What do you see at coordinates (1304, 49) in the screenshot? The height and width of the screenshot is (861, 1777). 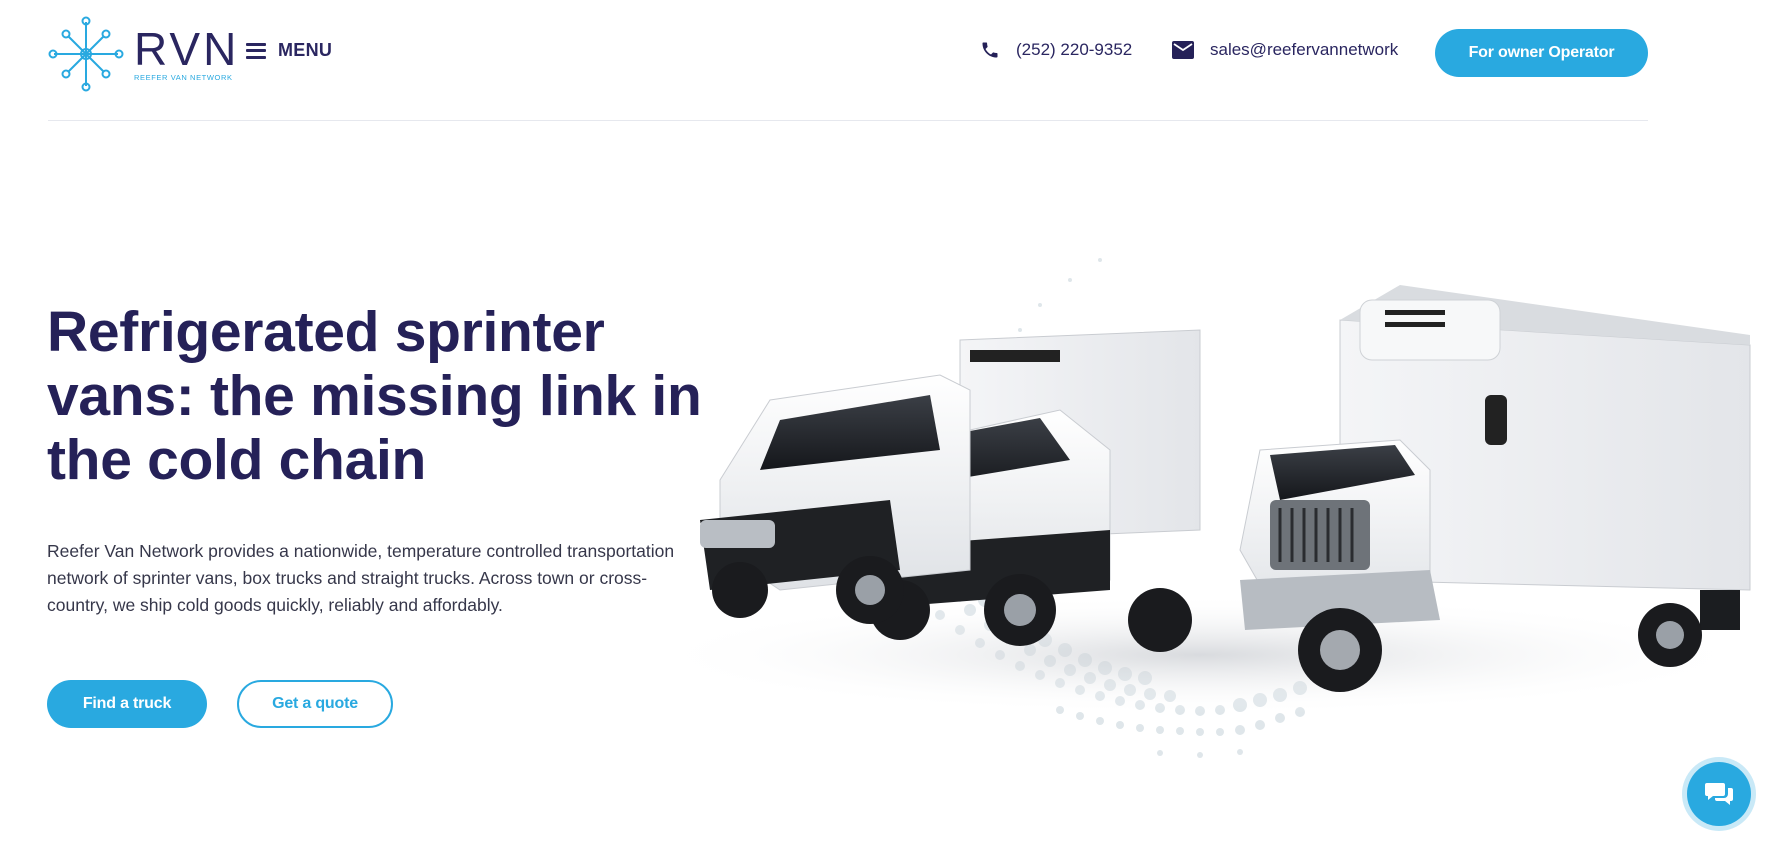 I see `email-address: sales@reefervannetwork` at bounding box center [1304, 49].